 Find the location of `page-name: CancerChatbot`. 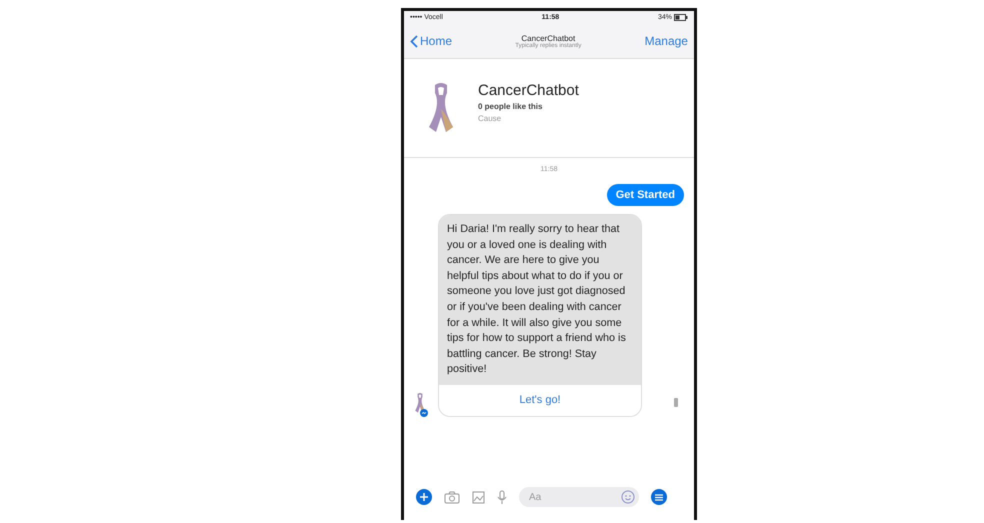

page-name: CancerChatbot is located at coordinates (528, 90).